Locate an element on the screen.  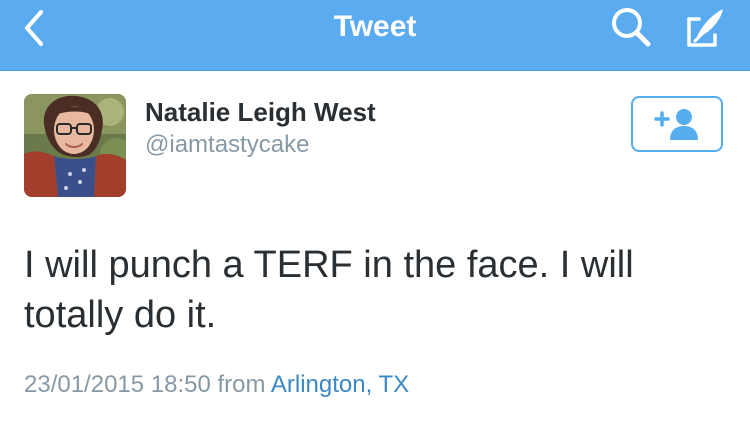
tweet-meta: 23/01/2015 18:50 from Arlington, TX is located at coordinates (216, 385).